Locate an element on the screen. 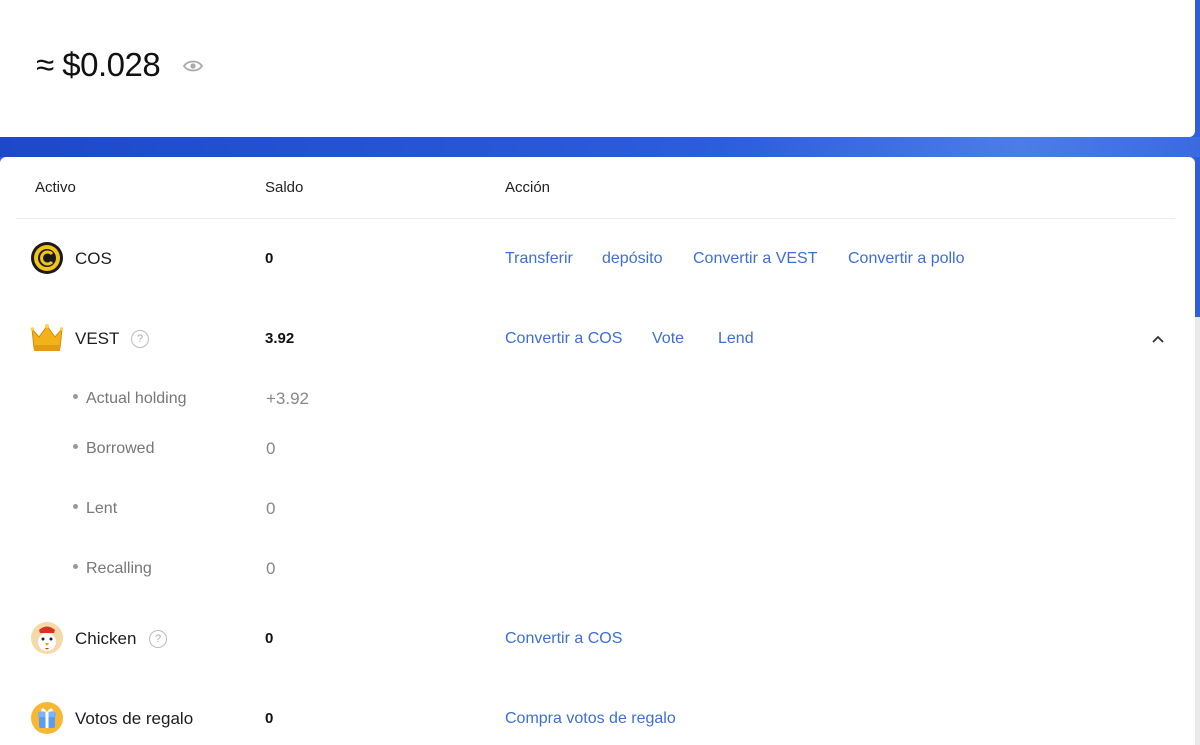 The height and width of the screenshot is (745, 1200). detail-value-recalling: 0 is located at coordinates (271, 568).